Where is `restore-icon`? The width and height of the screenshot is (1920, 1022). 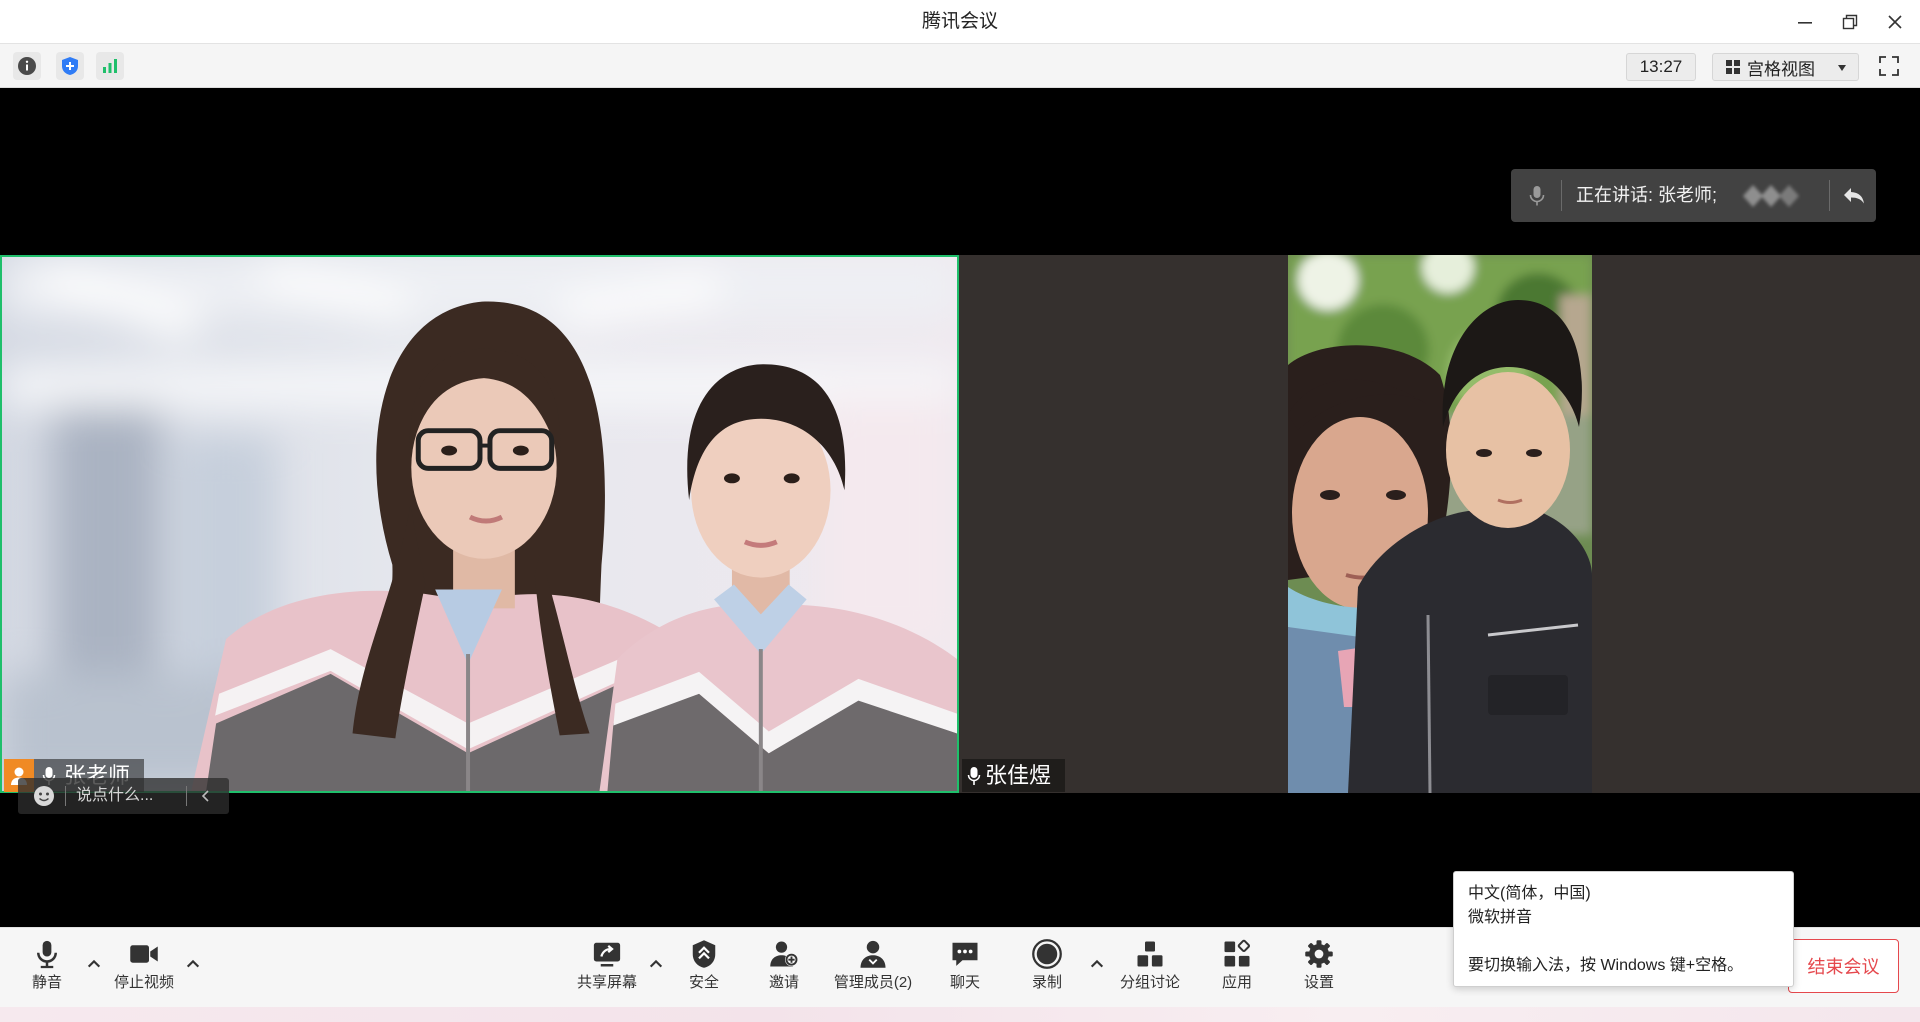 restore-icon is located at coordinates (1850, 22).